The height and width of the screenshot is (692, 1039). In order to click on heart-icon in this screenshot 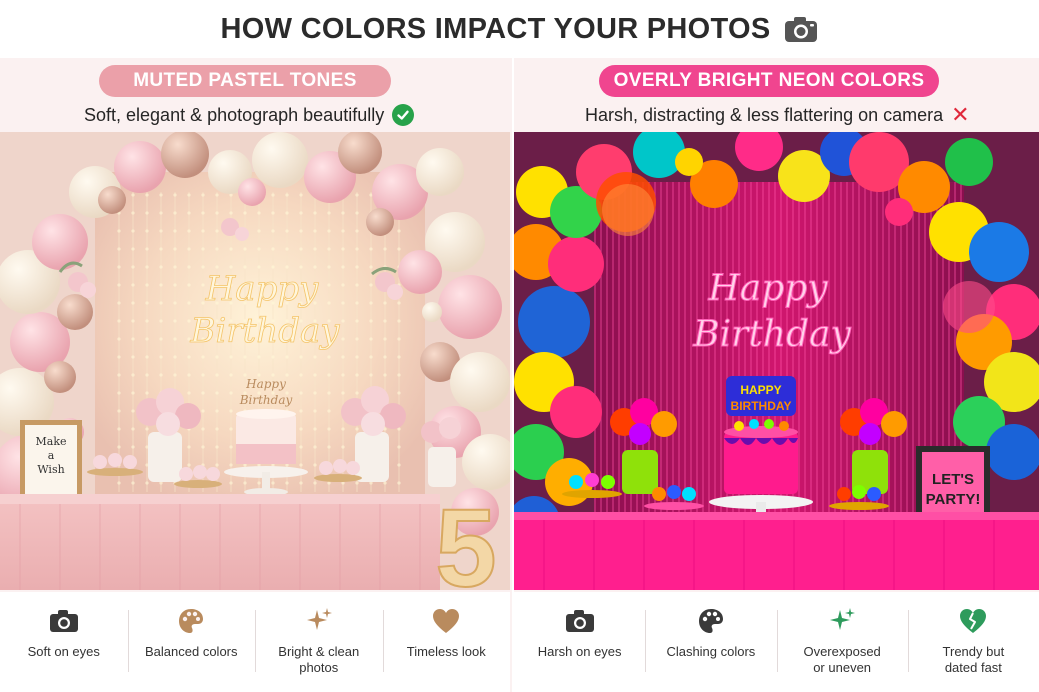, I will do `click(446, 621)`.